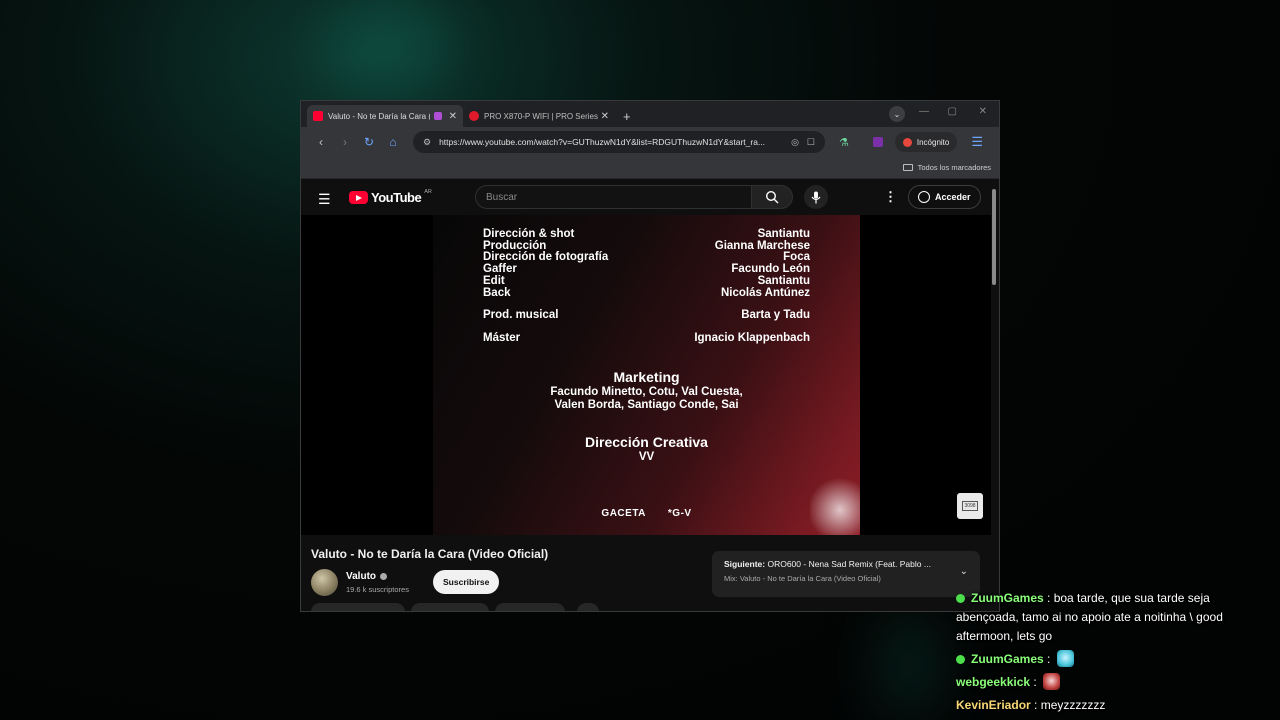  I want to click on marketing-heading: Marketing, so click(646, 376).